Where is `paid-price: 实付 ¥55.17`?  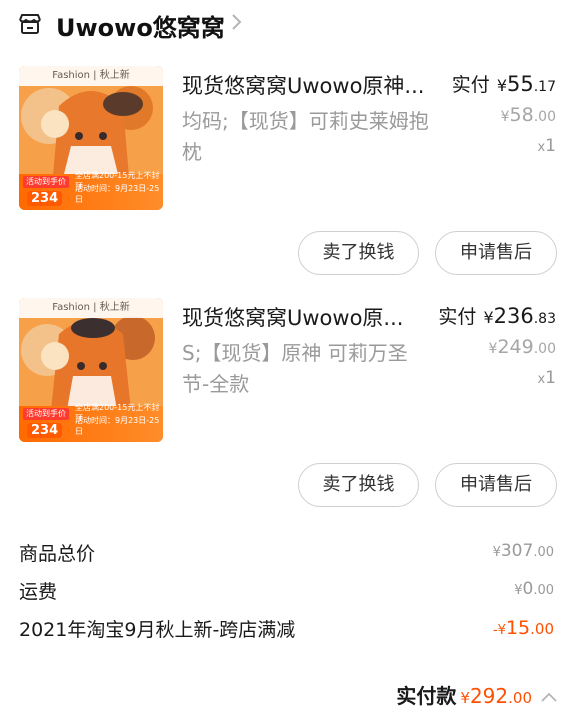 paid-price: 实付 ¥55.17 is located at coordinates (504, 83).